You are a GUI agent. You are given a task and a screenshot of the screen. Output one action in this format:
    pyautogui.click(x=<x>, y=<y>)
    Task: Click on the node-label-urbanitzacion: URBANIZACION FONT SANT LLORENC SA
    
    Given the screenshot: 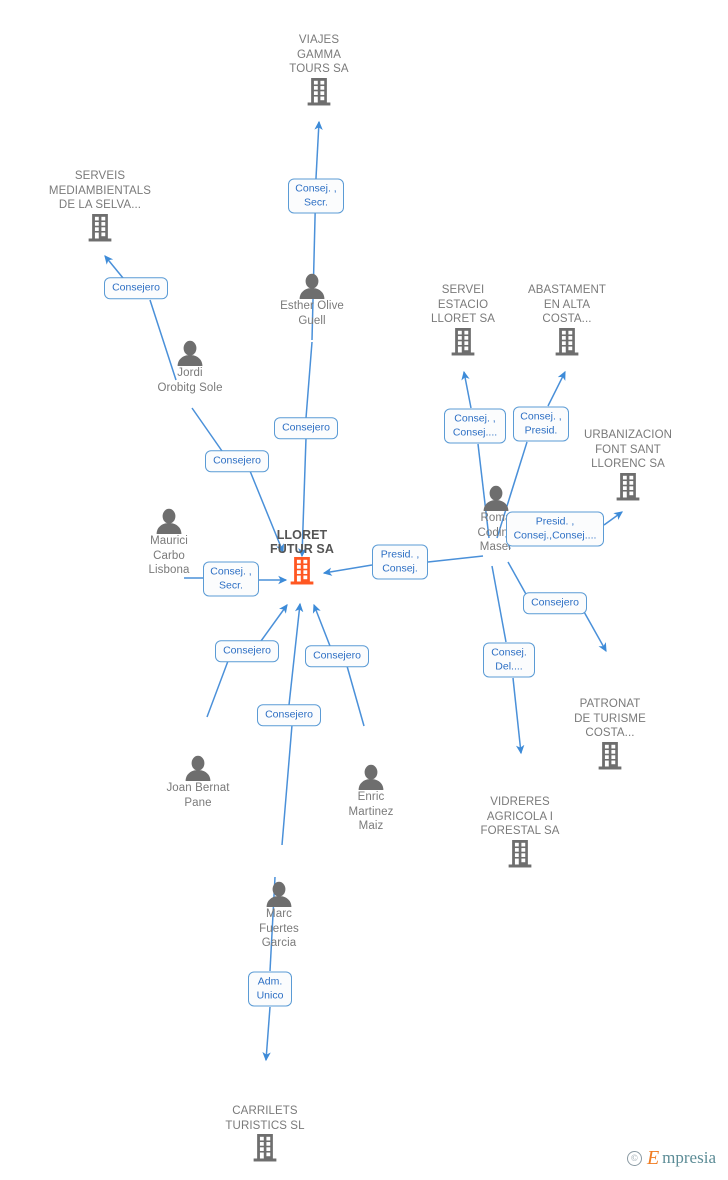 What is the action you would take?
    pyautogui.click(x=628, y=450)
    